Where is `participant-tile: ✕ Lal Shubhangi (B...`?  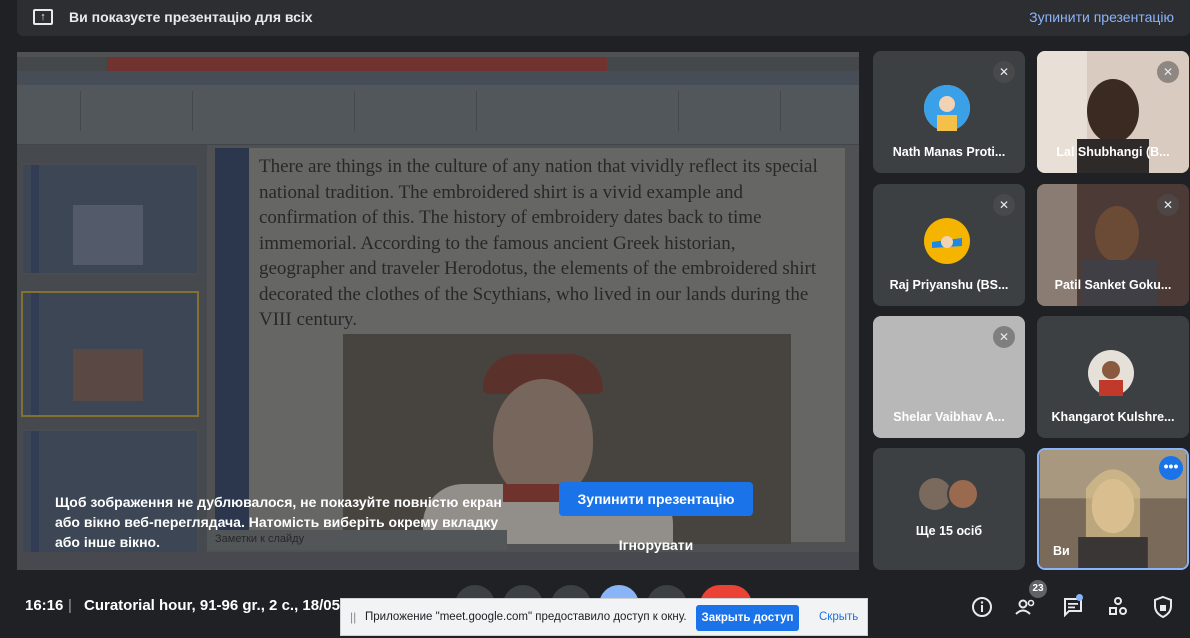 participant-tile: ✕ Lal Shubhangi (B... is located at coordinates (1113, 112).